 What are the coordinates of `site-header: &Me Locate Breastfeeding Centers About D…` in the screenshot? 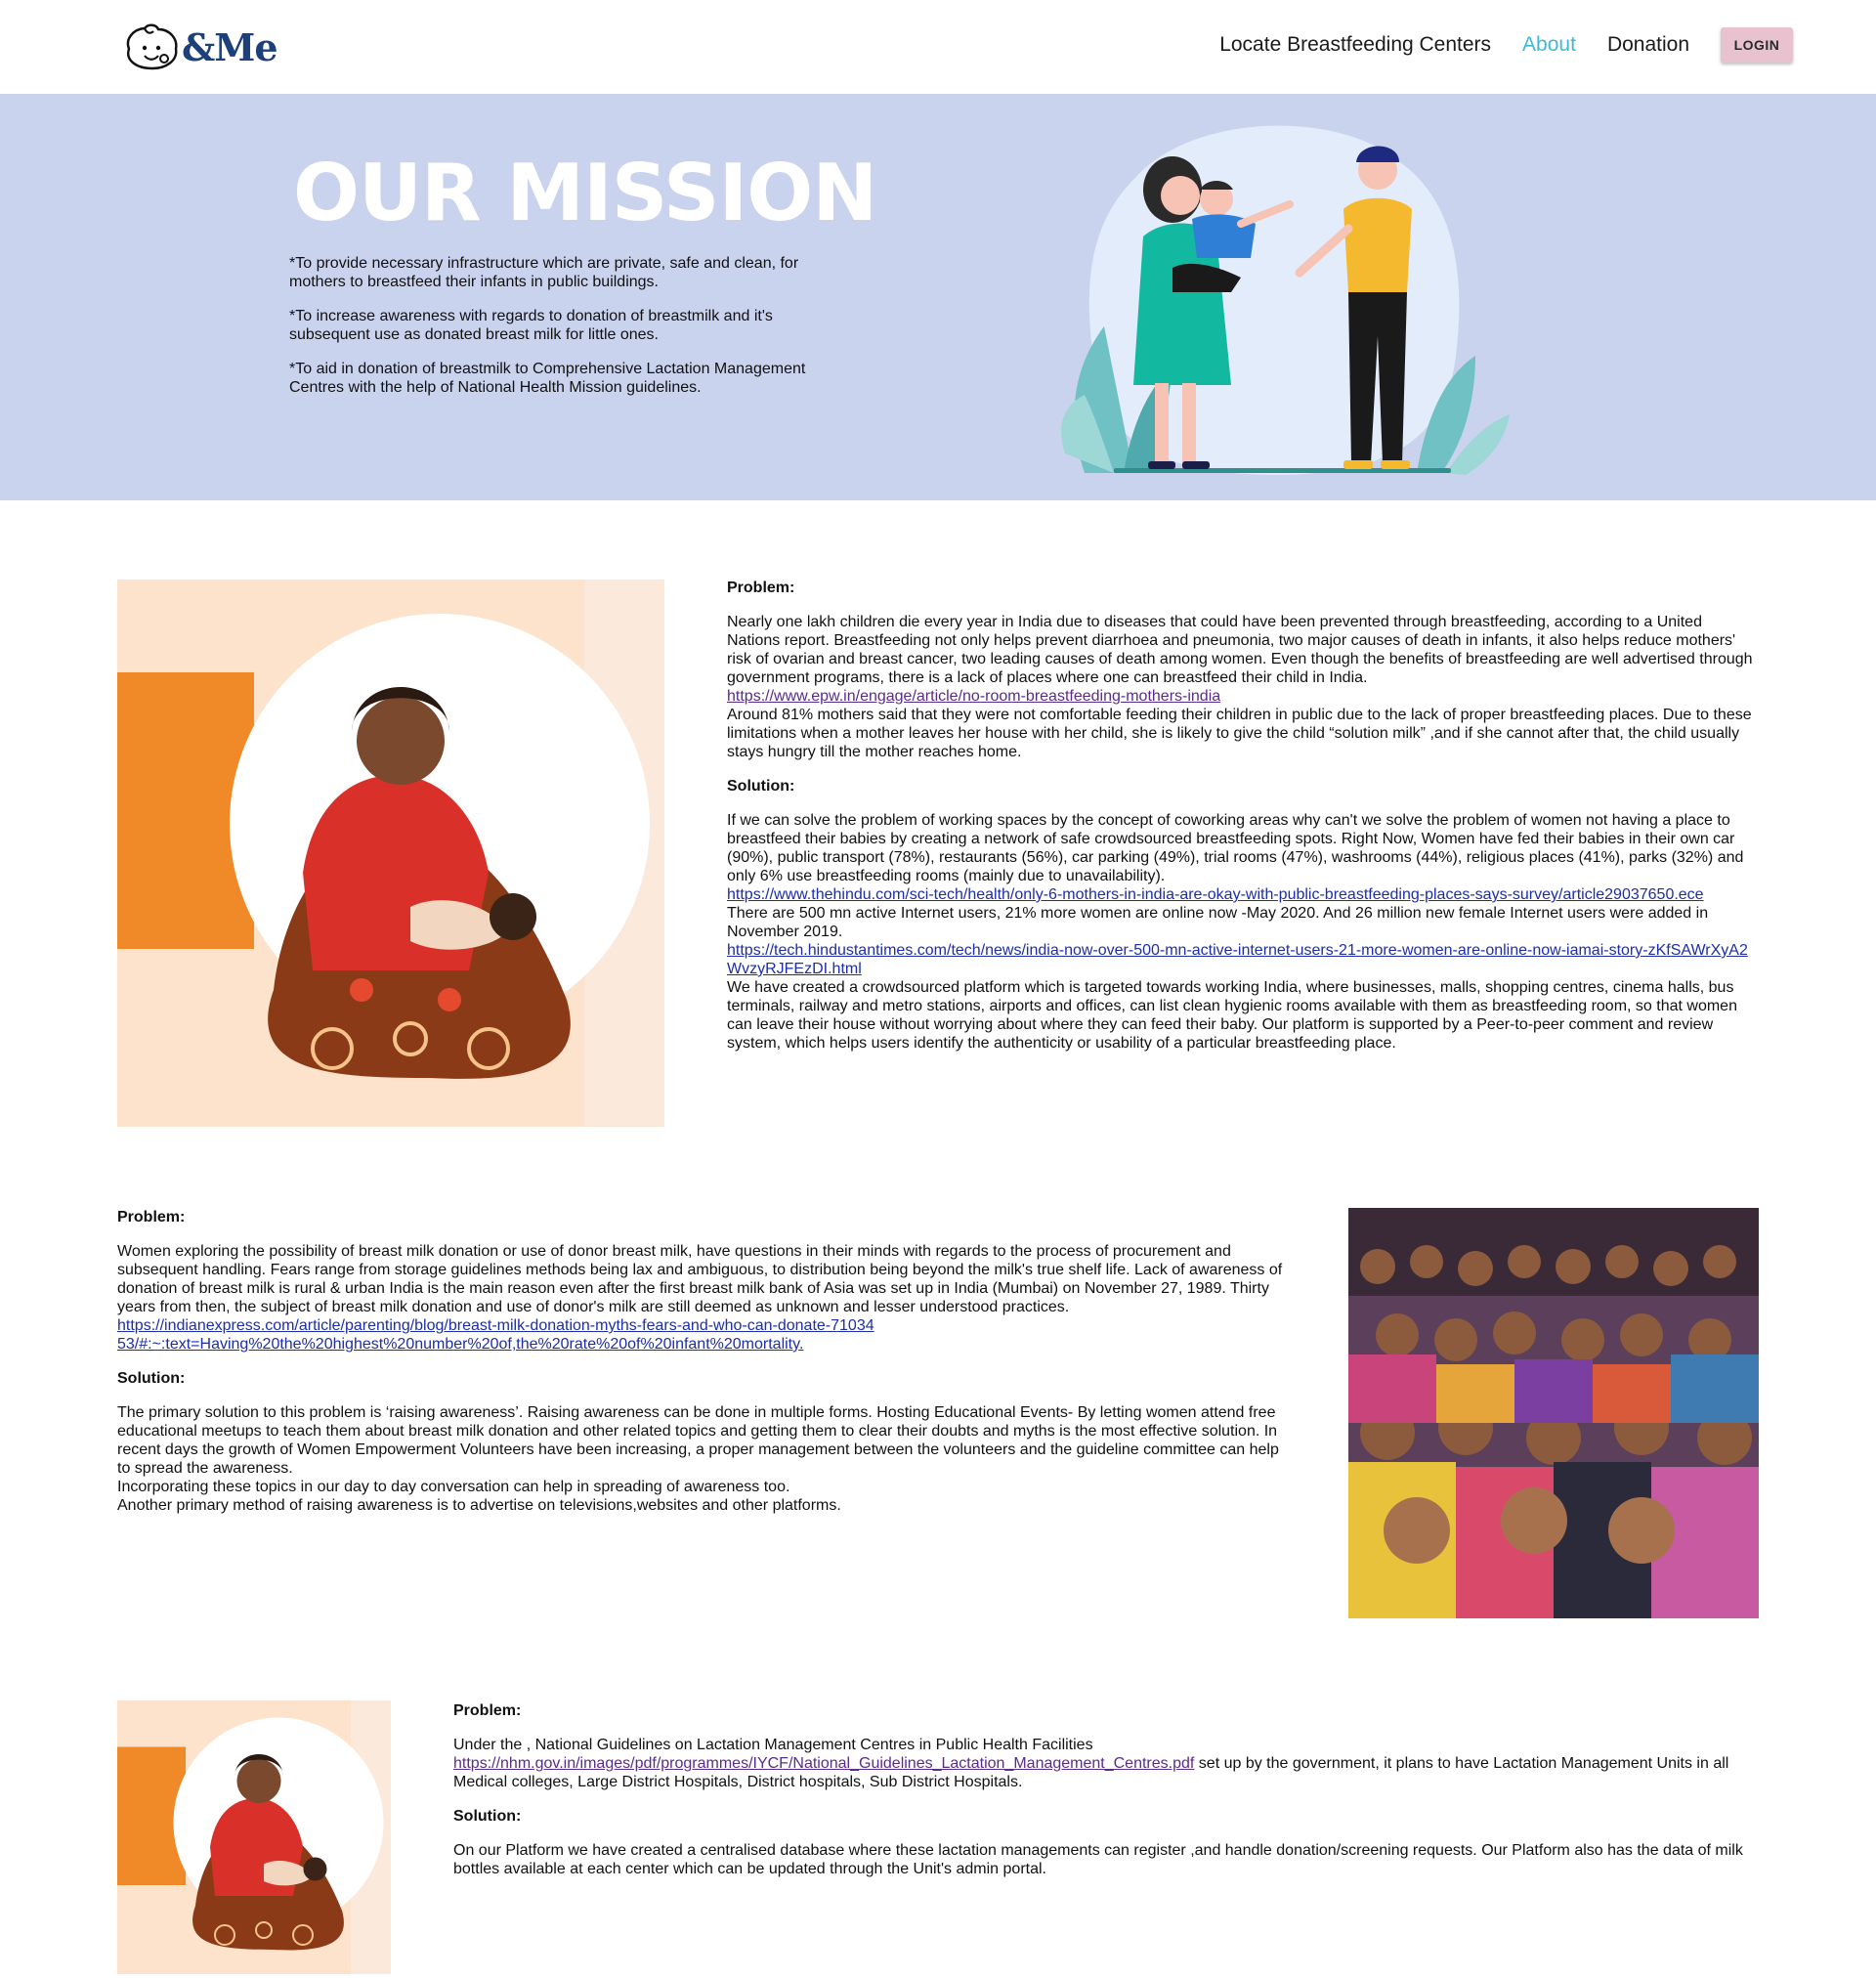 It's located at (938, 47).